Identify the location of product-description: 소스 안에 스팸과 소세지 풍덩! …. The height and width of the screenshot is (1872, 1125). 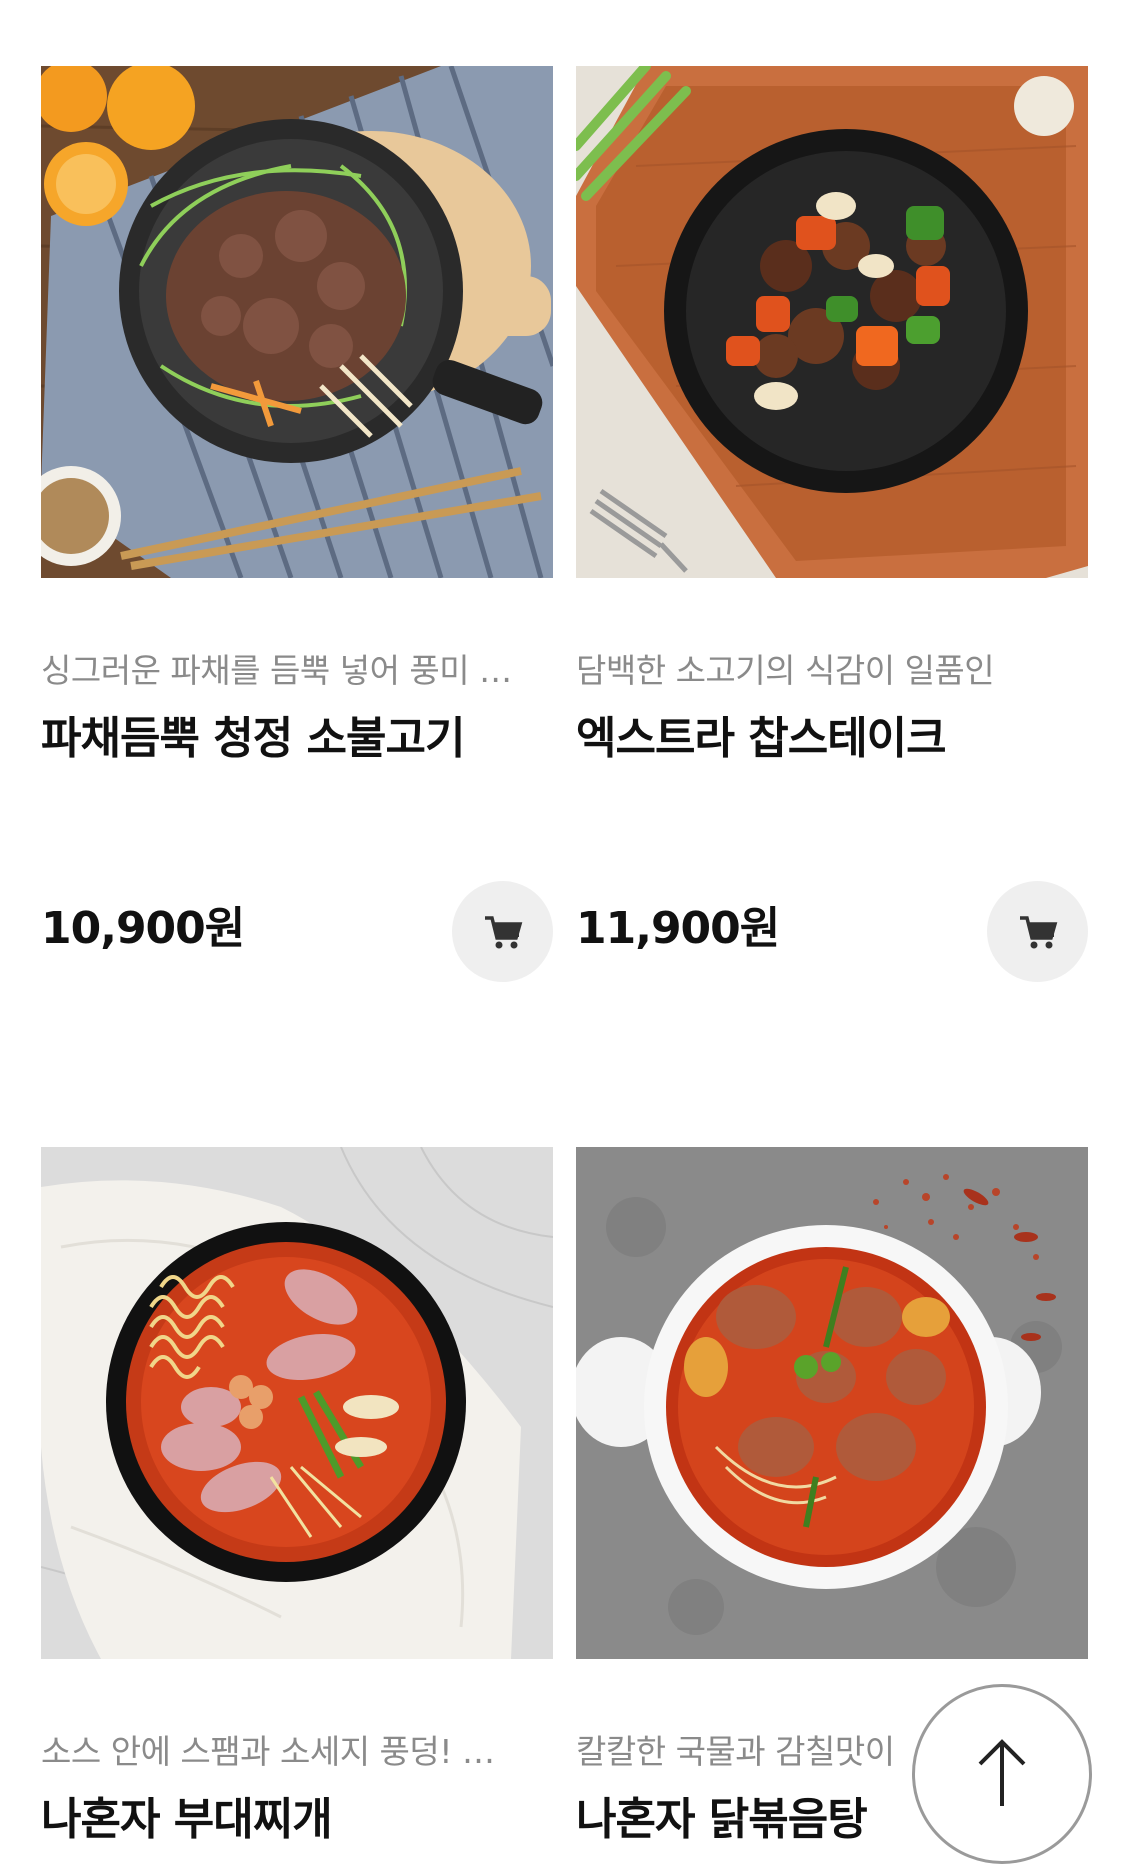
(268, 1751).